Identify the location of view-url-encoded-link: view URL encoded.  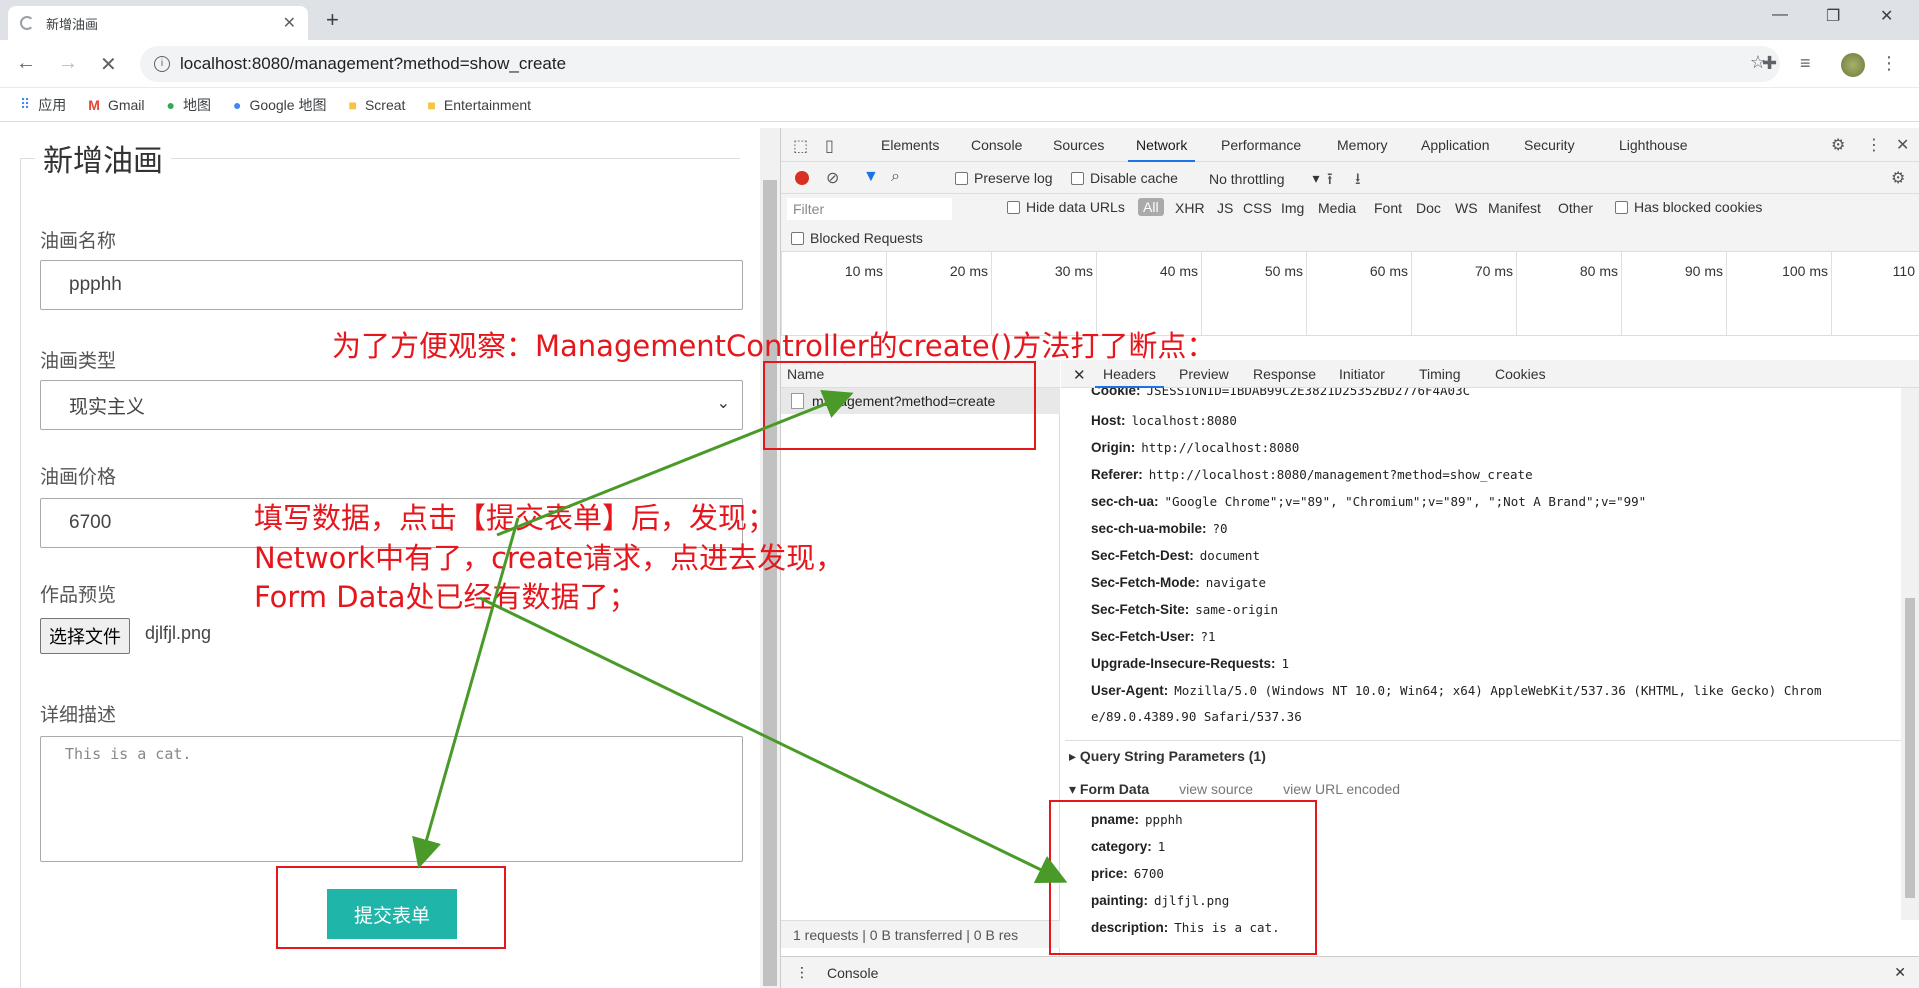
(1341, 789).